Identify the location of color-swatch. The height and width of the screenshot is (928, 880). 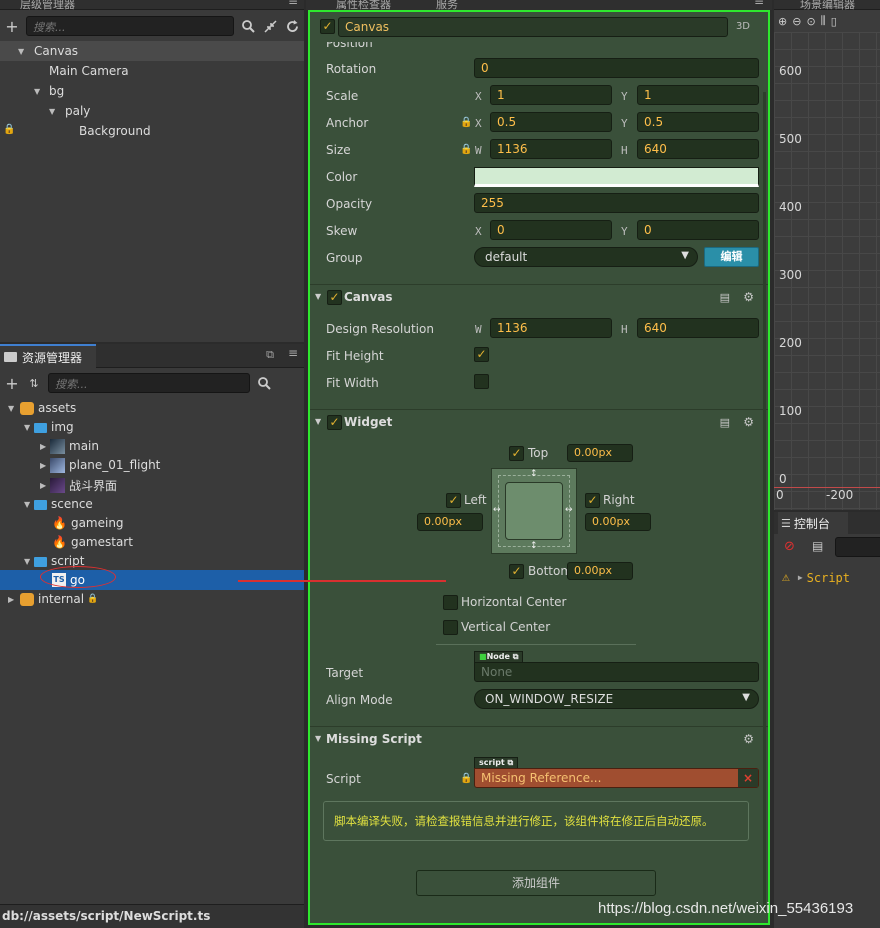
(616, 177).